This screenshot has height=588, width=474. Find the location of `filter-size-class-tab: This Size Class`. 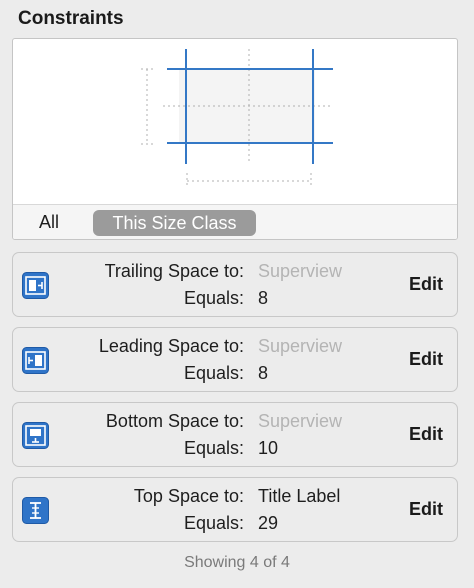

filter-size-class-tab: This Size Class is located at coordinates (174, 223).